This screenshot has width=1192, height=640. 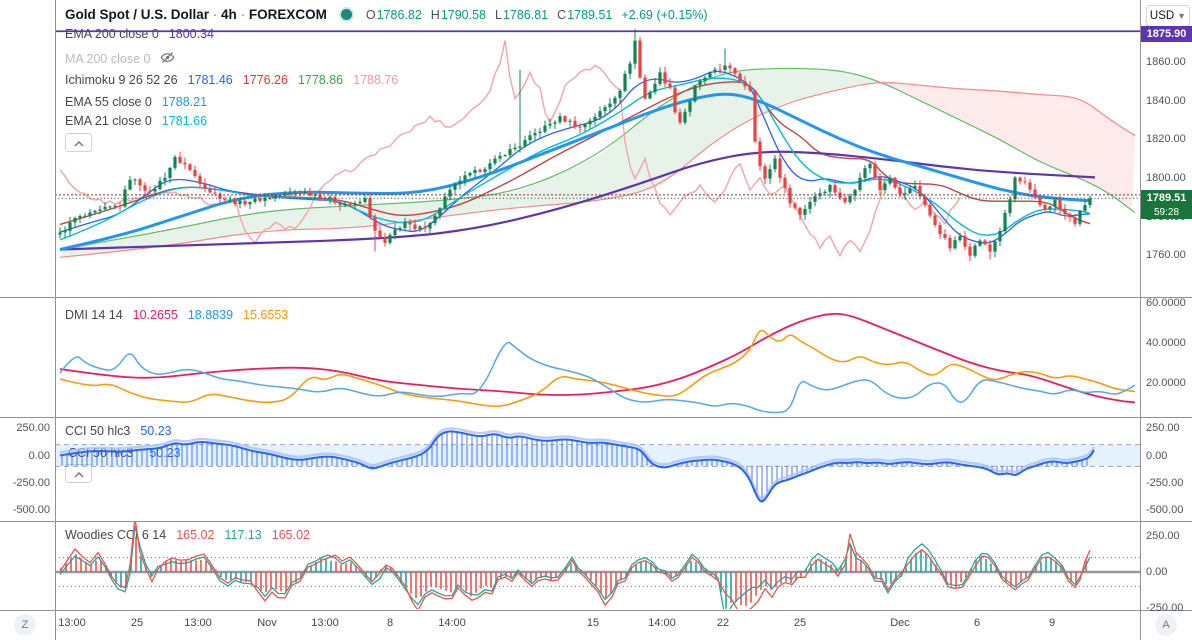 What do you see at coordinates (1052, 623) in the screenshot?
I see `time-tick-label: 9` at bounding box center [1052, 623].